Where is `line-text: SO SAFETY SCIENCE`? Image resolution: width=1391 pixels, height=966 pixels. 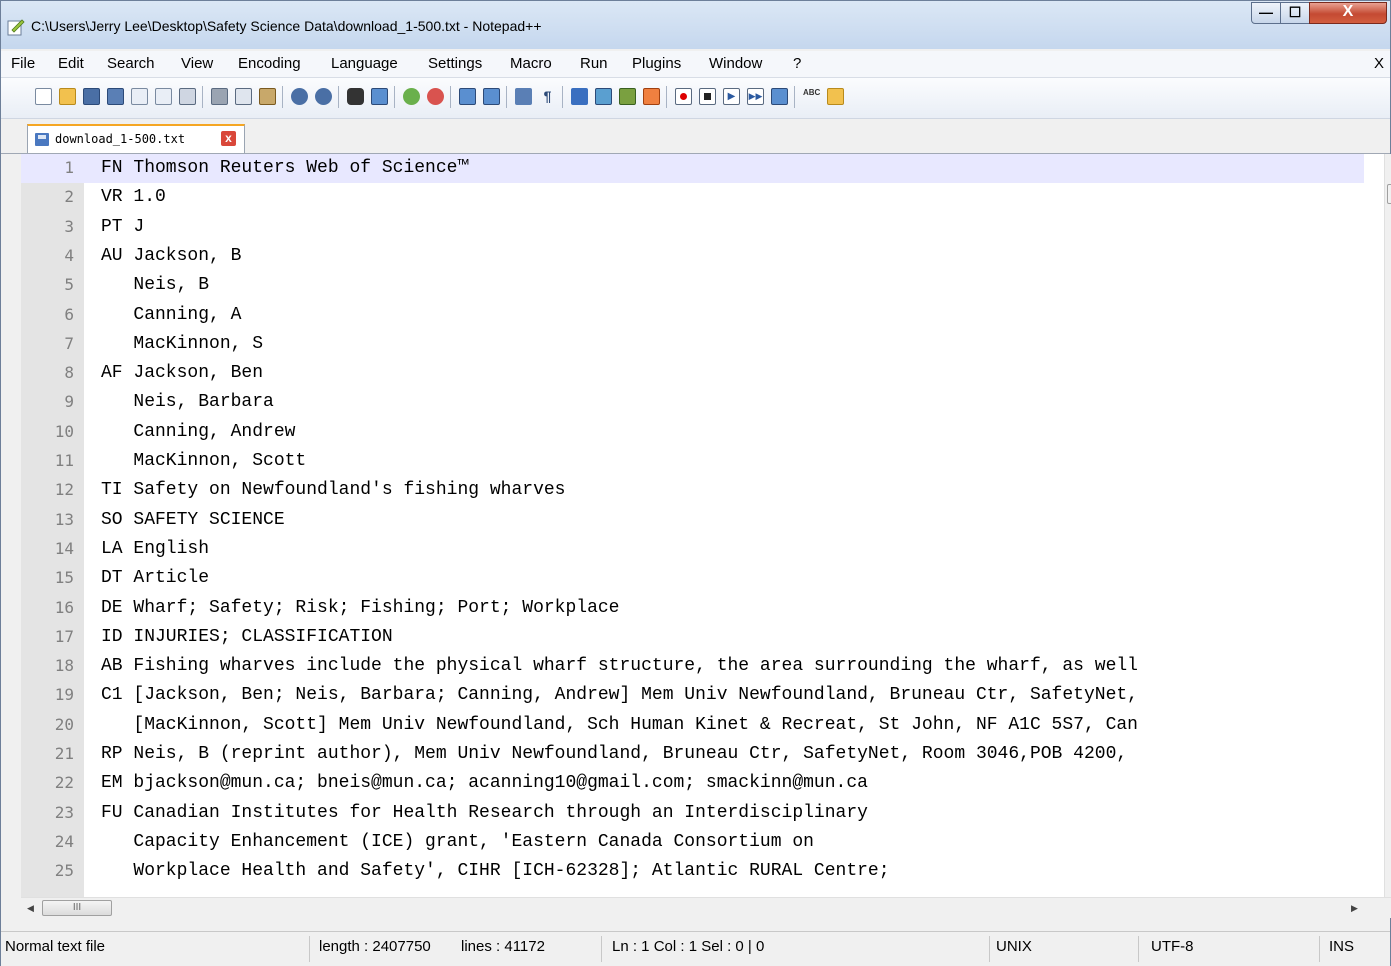 line-text: SO SAFETY SCIENCE is located at coordinates (193, 520).